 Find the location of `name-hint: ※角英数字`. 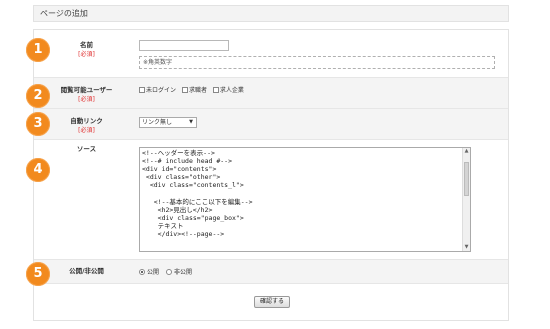

name-hint: ※角英数字 is located at coordinates (317, 62).